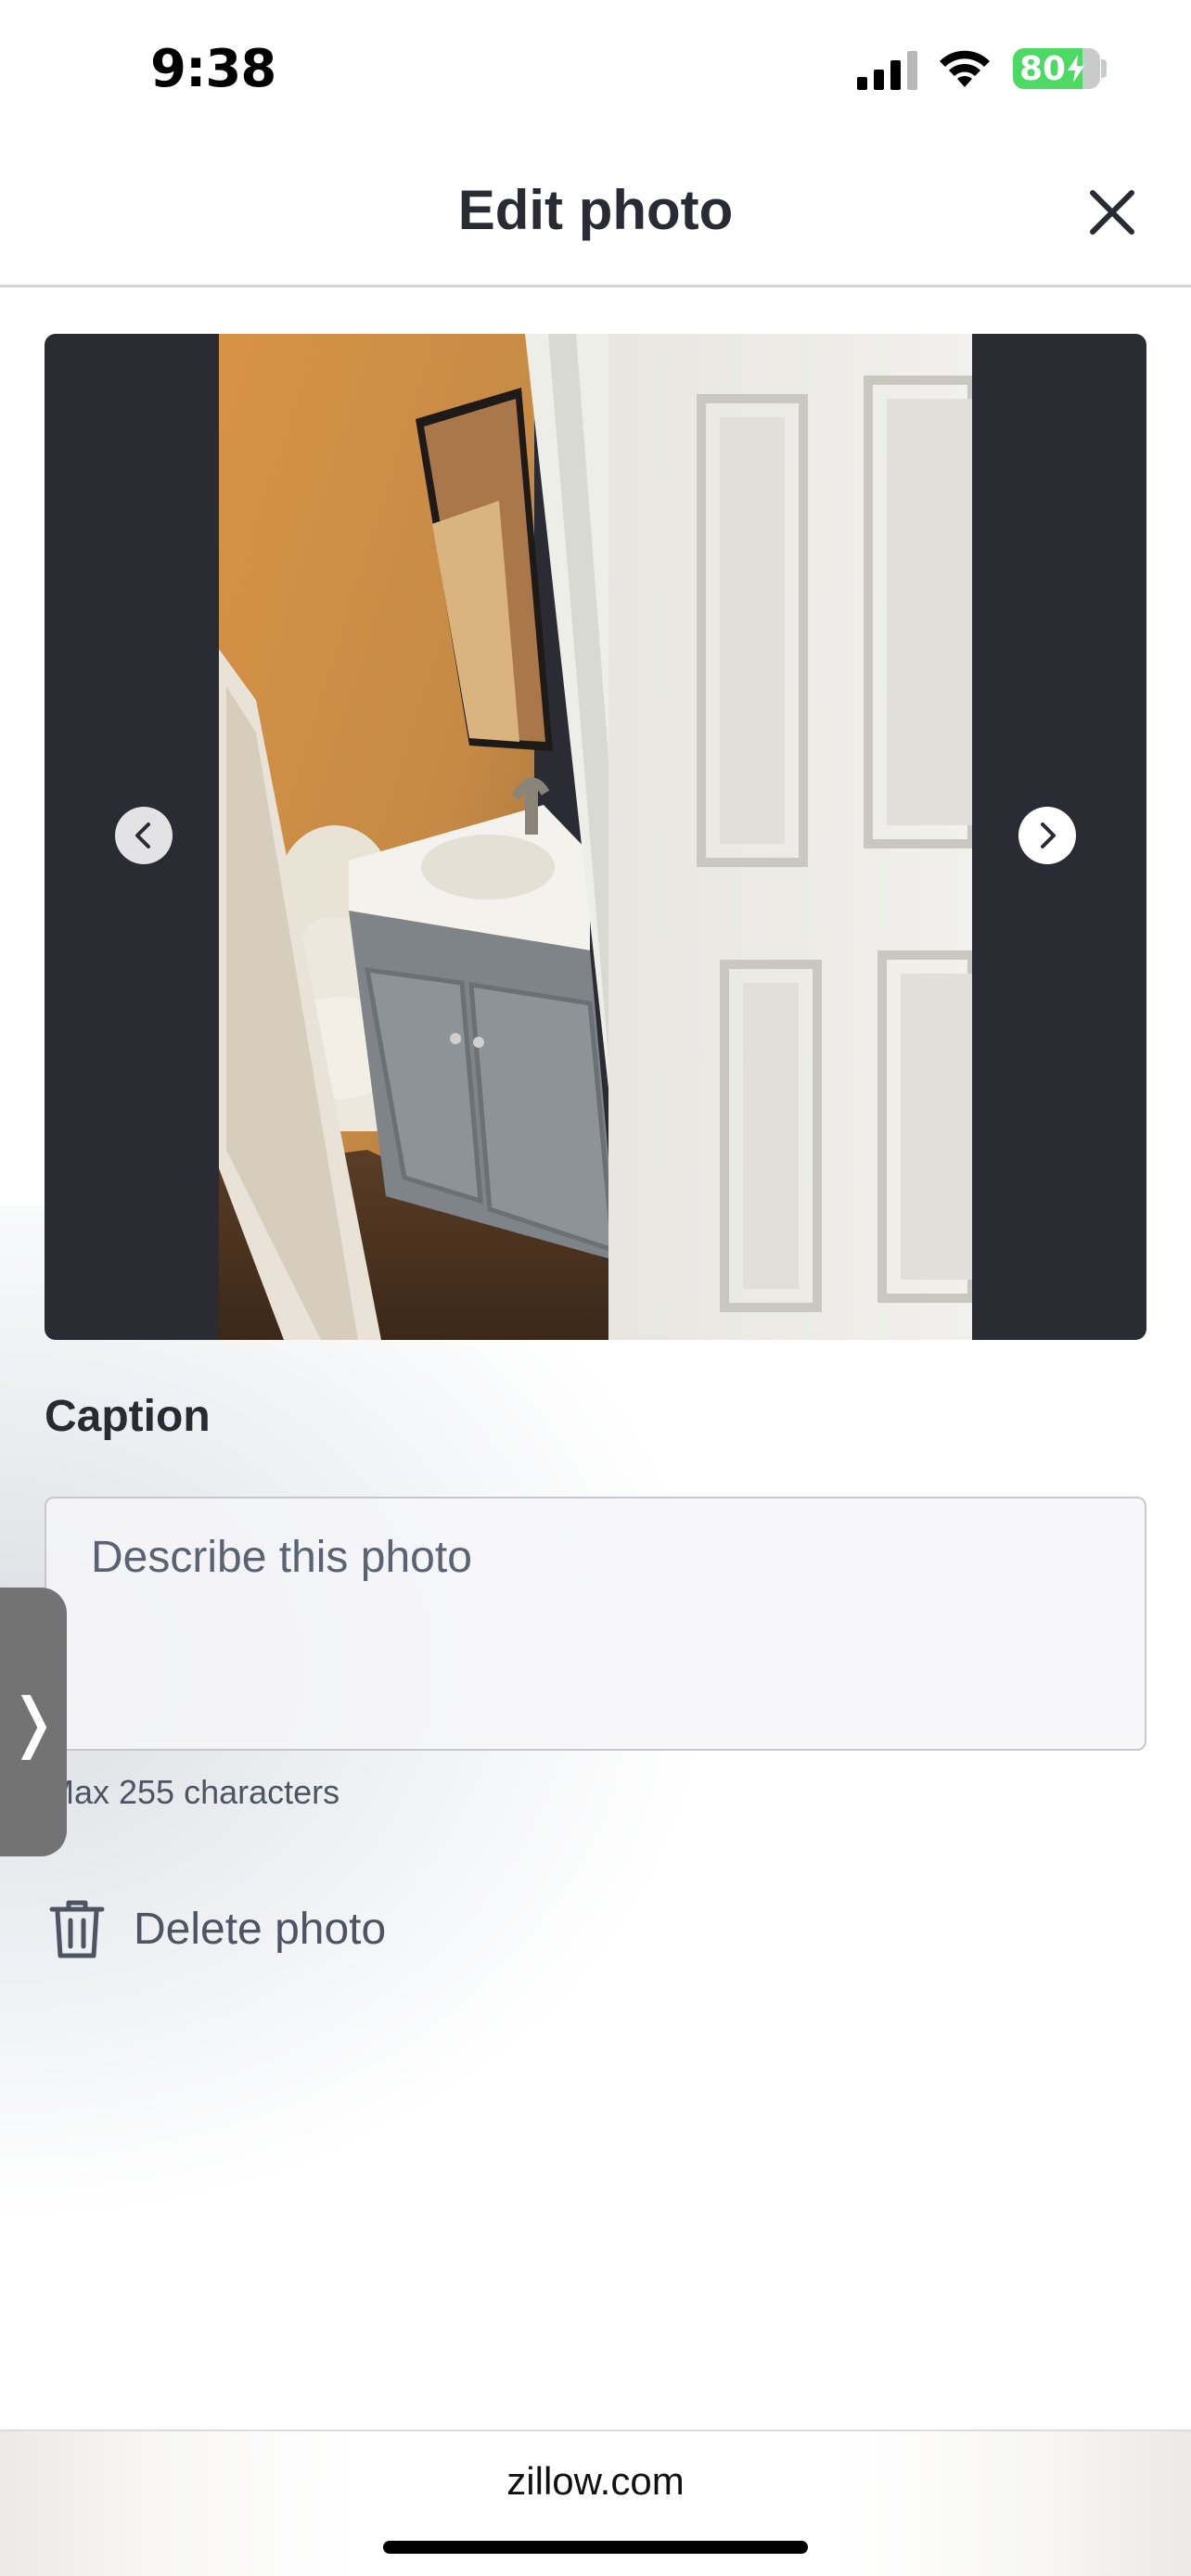  I want to click on status-bar: 9:38 80, so click(595, 69).